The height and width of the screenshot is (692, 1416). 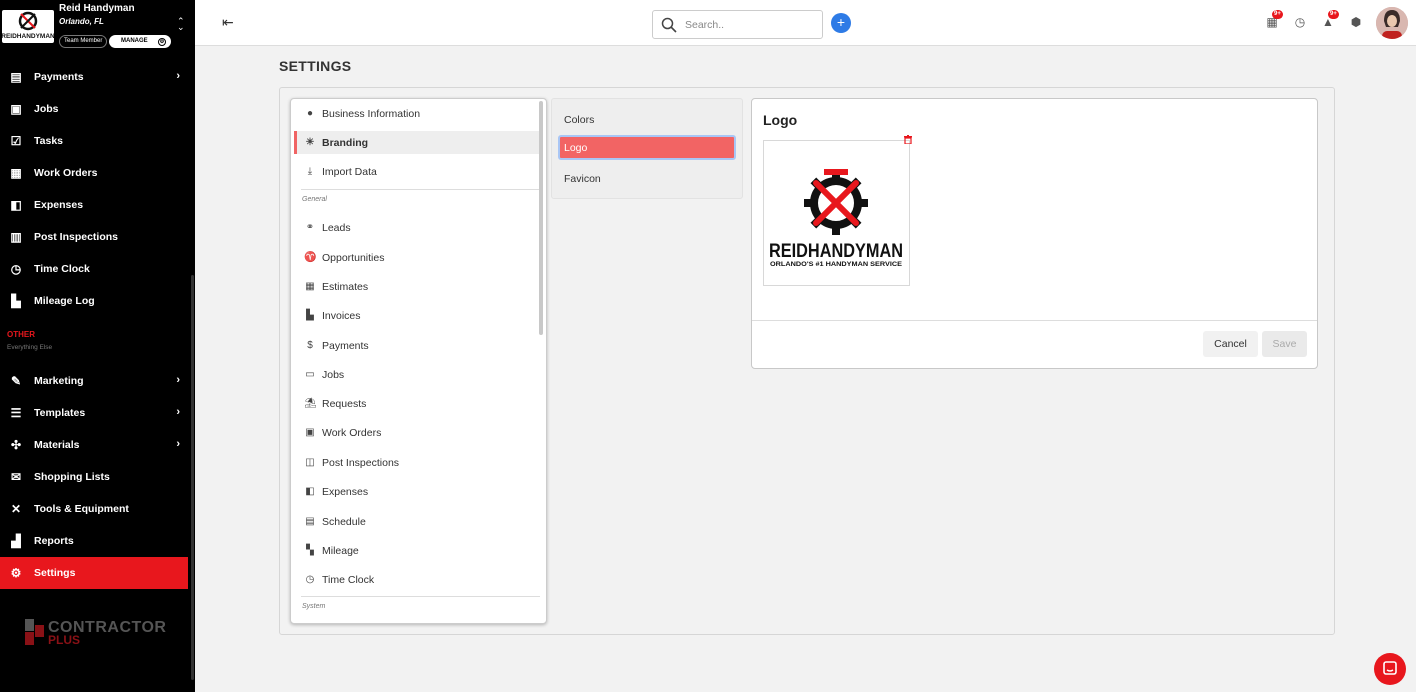 I want to click on topbar: ⇤ + ▦9+ ◷ ▲9+ ⬢, so click(x=805, y=23).